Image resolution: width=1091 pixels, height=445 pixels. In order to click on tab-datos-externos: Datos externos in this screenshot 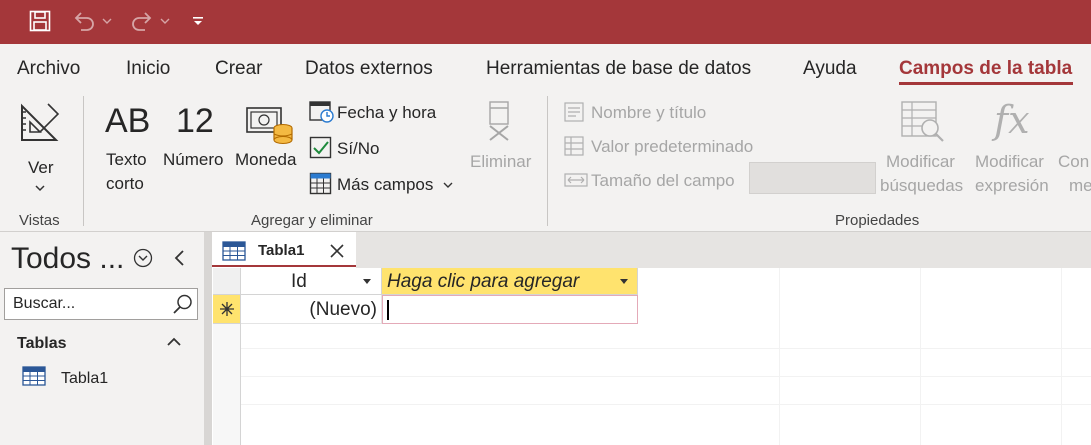, I will do `click(369, 69)`.